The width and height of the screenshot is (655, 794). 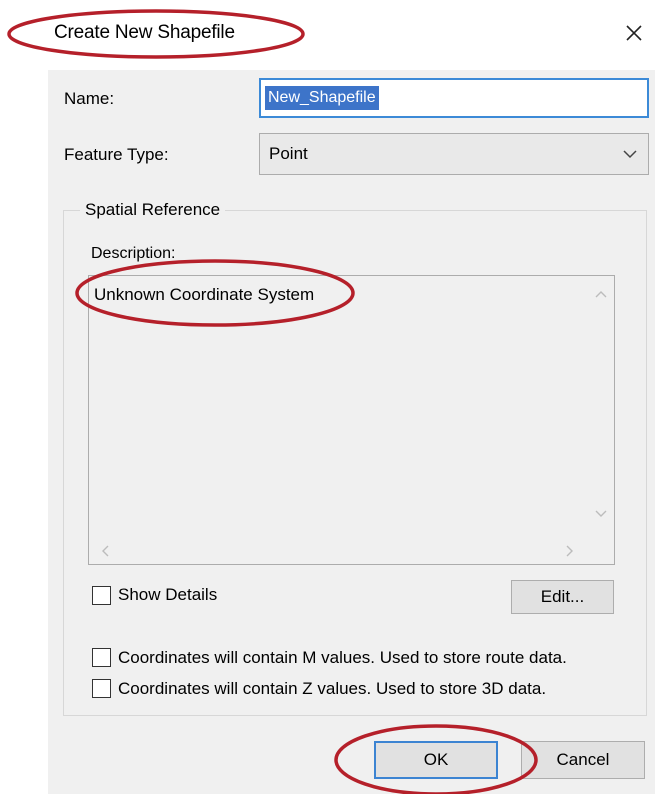 I want to click on scroll-down-icon, so click(x=601, y=513).